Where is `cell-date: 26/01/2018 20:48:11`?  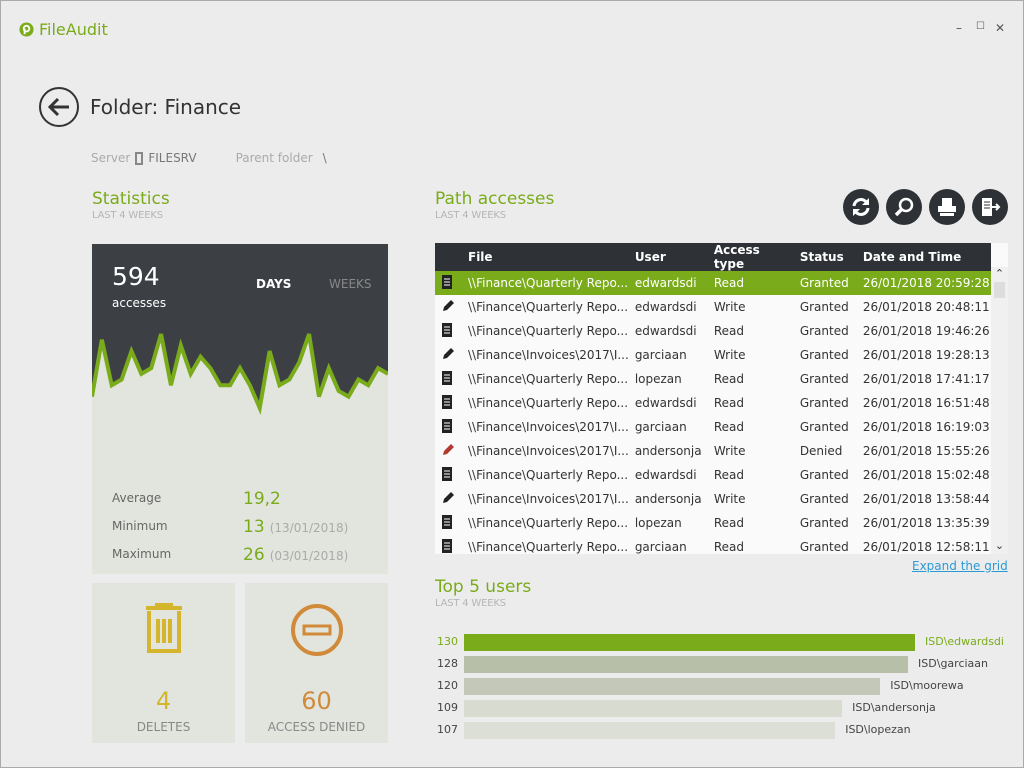
cell-date: 26/01/2018 20:48:11 is located at coordinates (923, 307).